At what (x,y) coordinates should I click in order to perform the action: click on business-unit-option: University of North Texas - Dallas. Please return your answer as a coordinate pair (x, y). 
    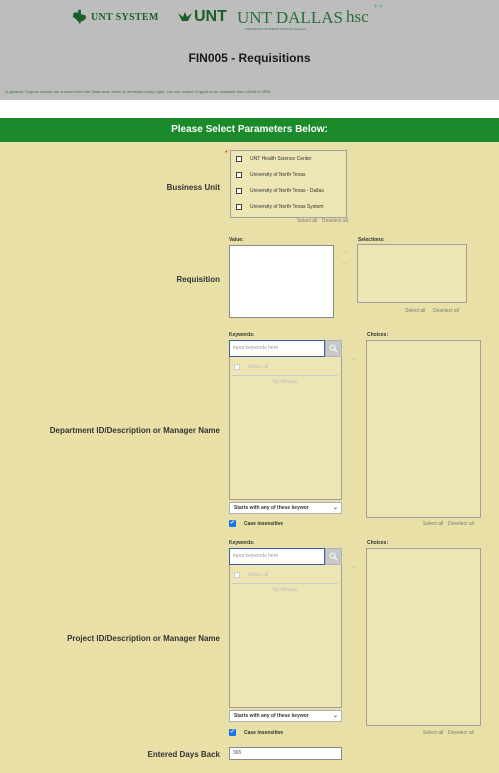
    Looking at the image, I should click on (280, 191).